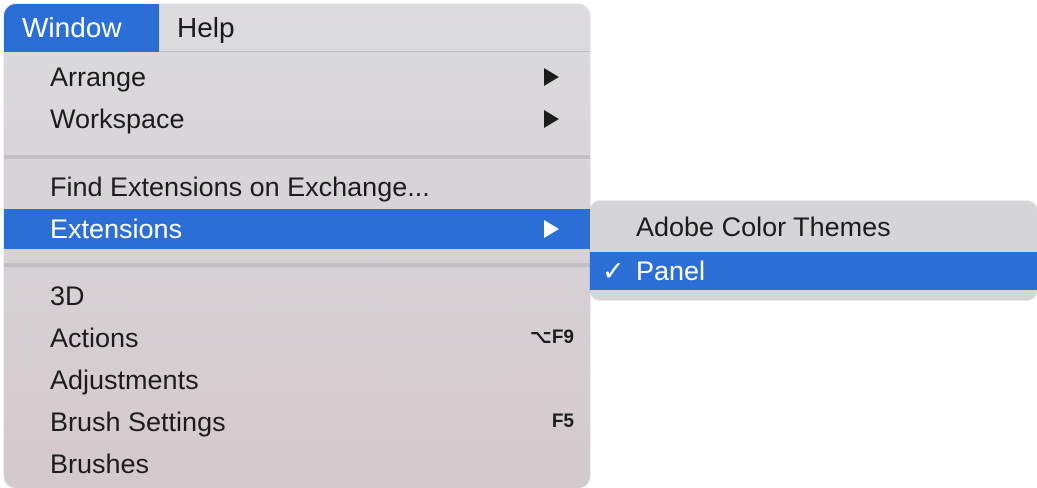 The image size is (1037, 488). I want to click on menu-item-shortcut: ⌥F9, so click(551, 337).